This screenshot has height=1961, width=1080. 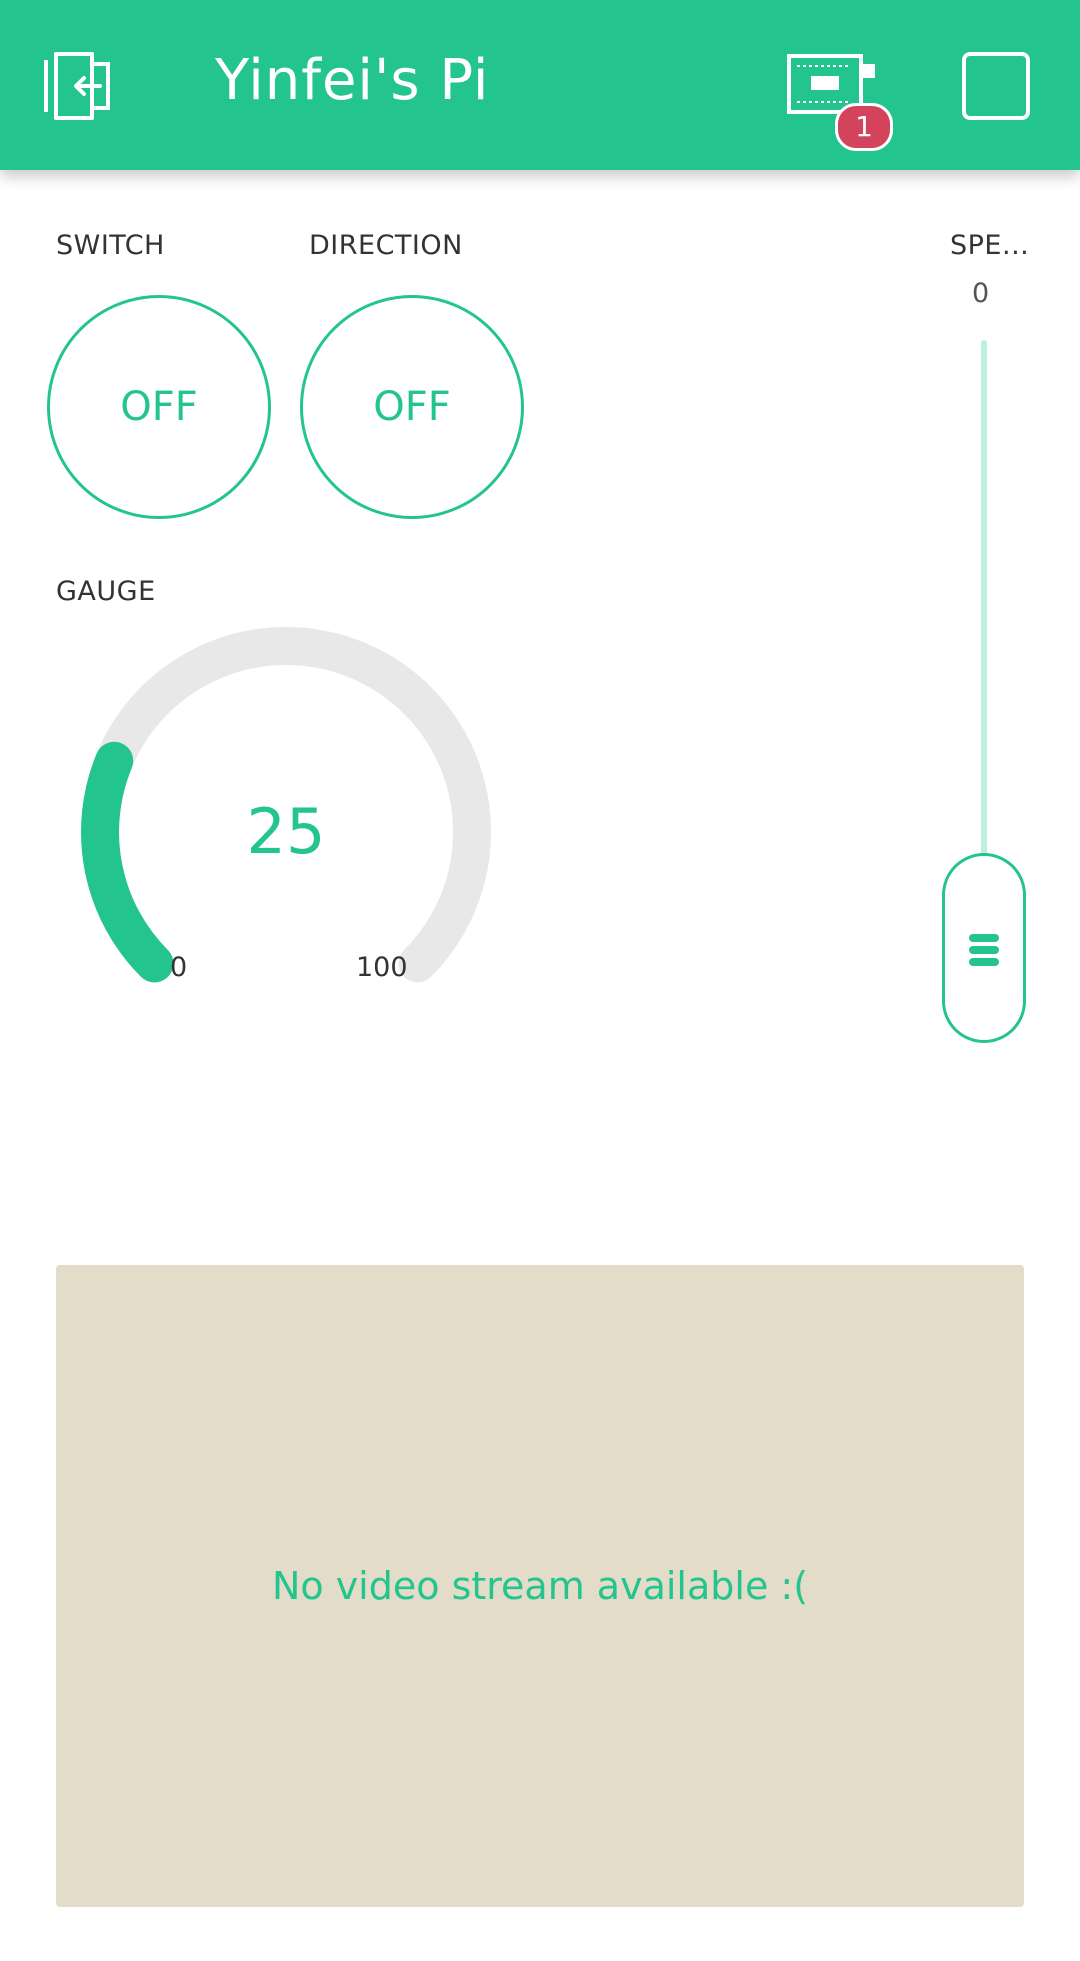 What do you see at coordinates (386, 245) in the screenshot?
I see `direction-label: DIRECTION` at bounding box center [386, 245].